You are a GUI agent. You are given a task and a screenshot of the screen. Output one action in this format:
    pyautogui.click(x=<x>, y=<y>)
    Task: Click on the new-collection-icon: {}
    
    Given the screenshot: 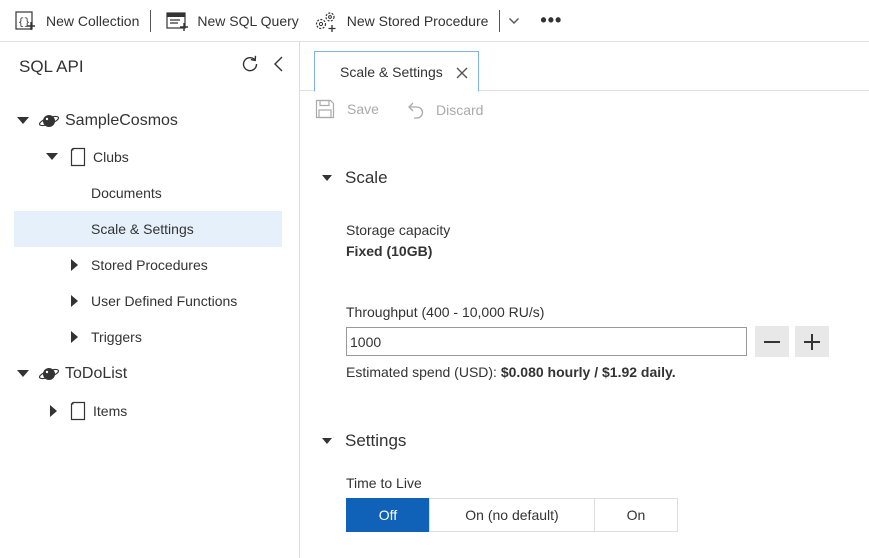 What is the action you would take?
    pyautogui.click(x=25, y=20)
    